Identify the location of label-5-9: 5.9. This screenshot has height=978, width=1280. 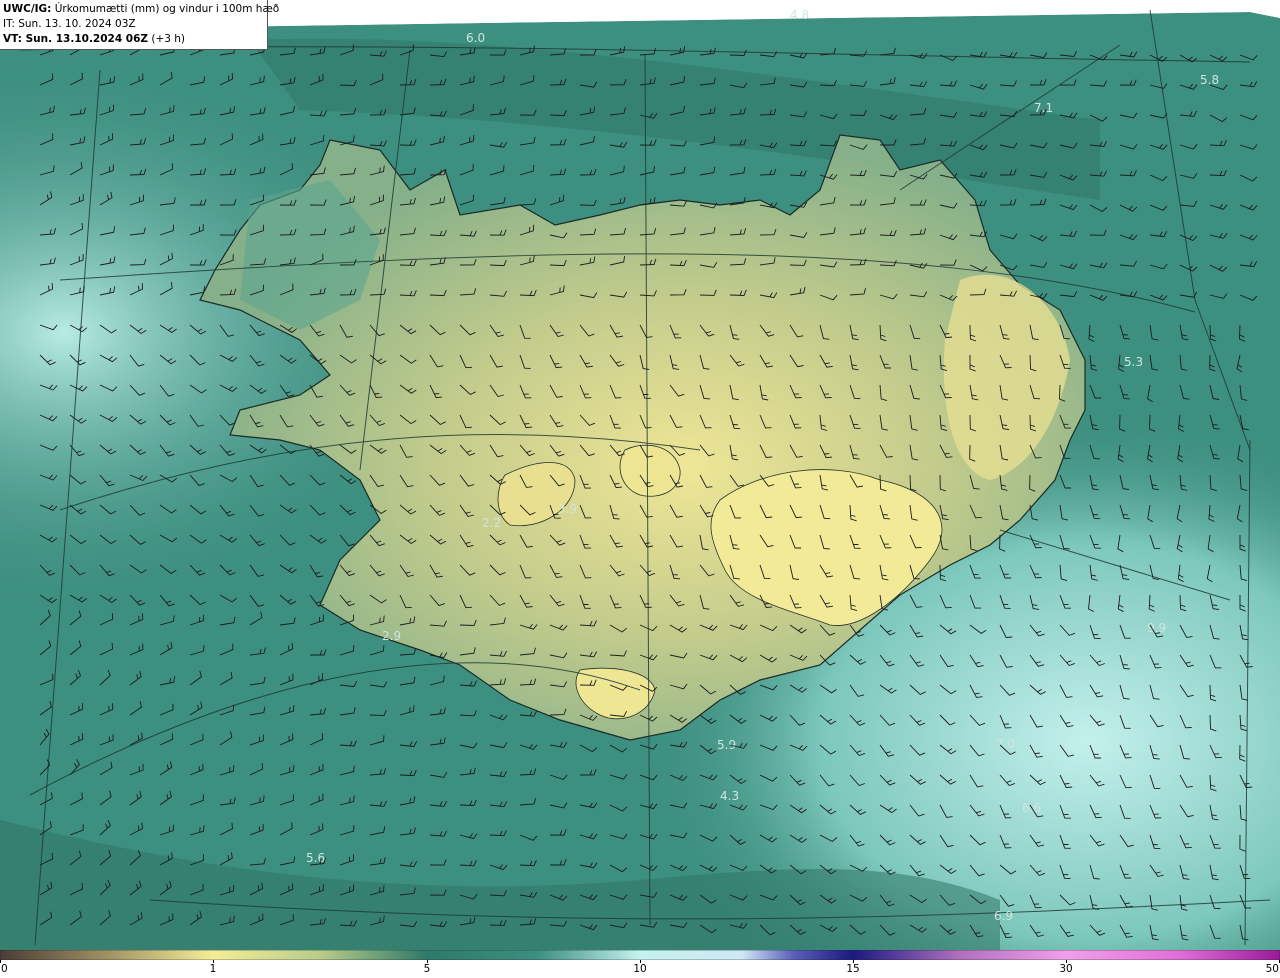
(726, 745).